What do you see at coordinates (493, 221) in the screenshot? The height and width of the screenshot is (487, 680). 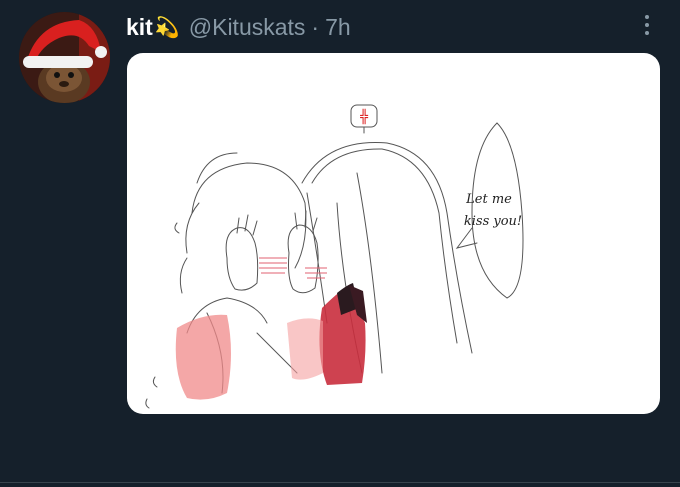 I see `speech-line-2: kiss you!` at bounding box center [493, 221].